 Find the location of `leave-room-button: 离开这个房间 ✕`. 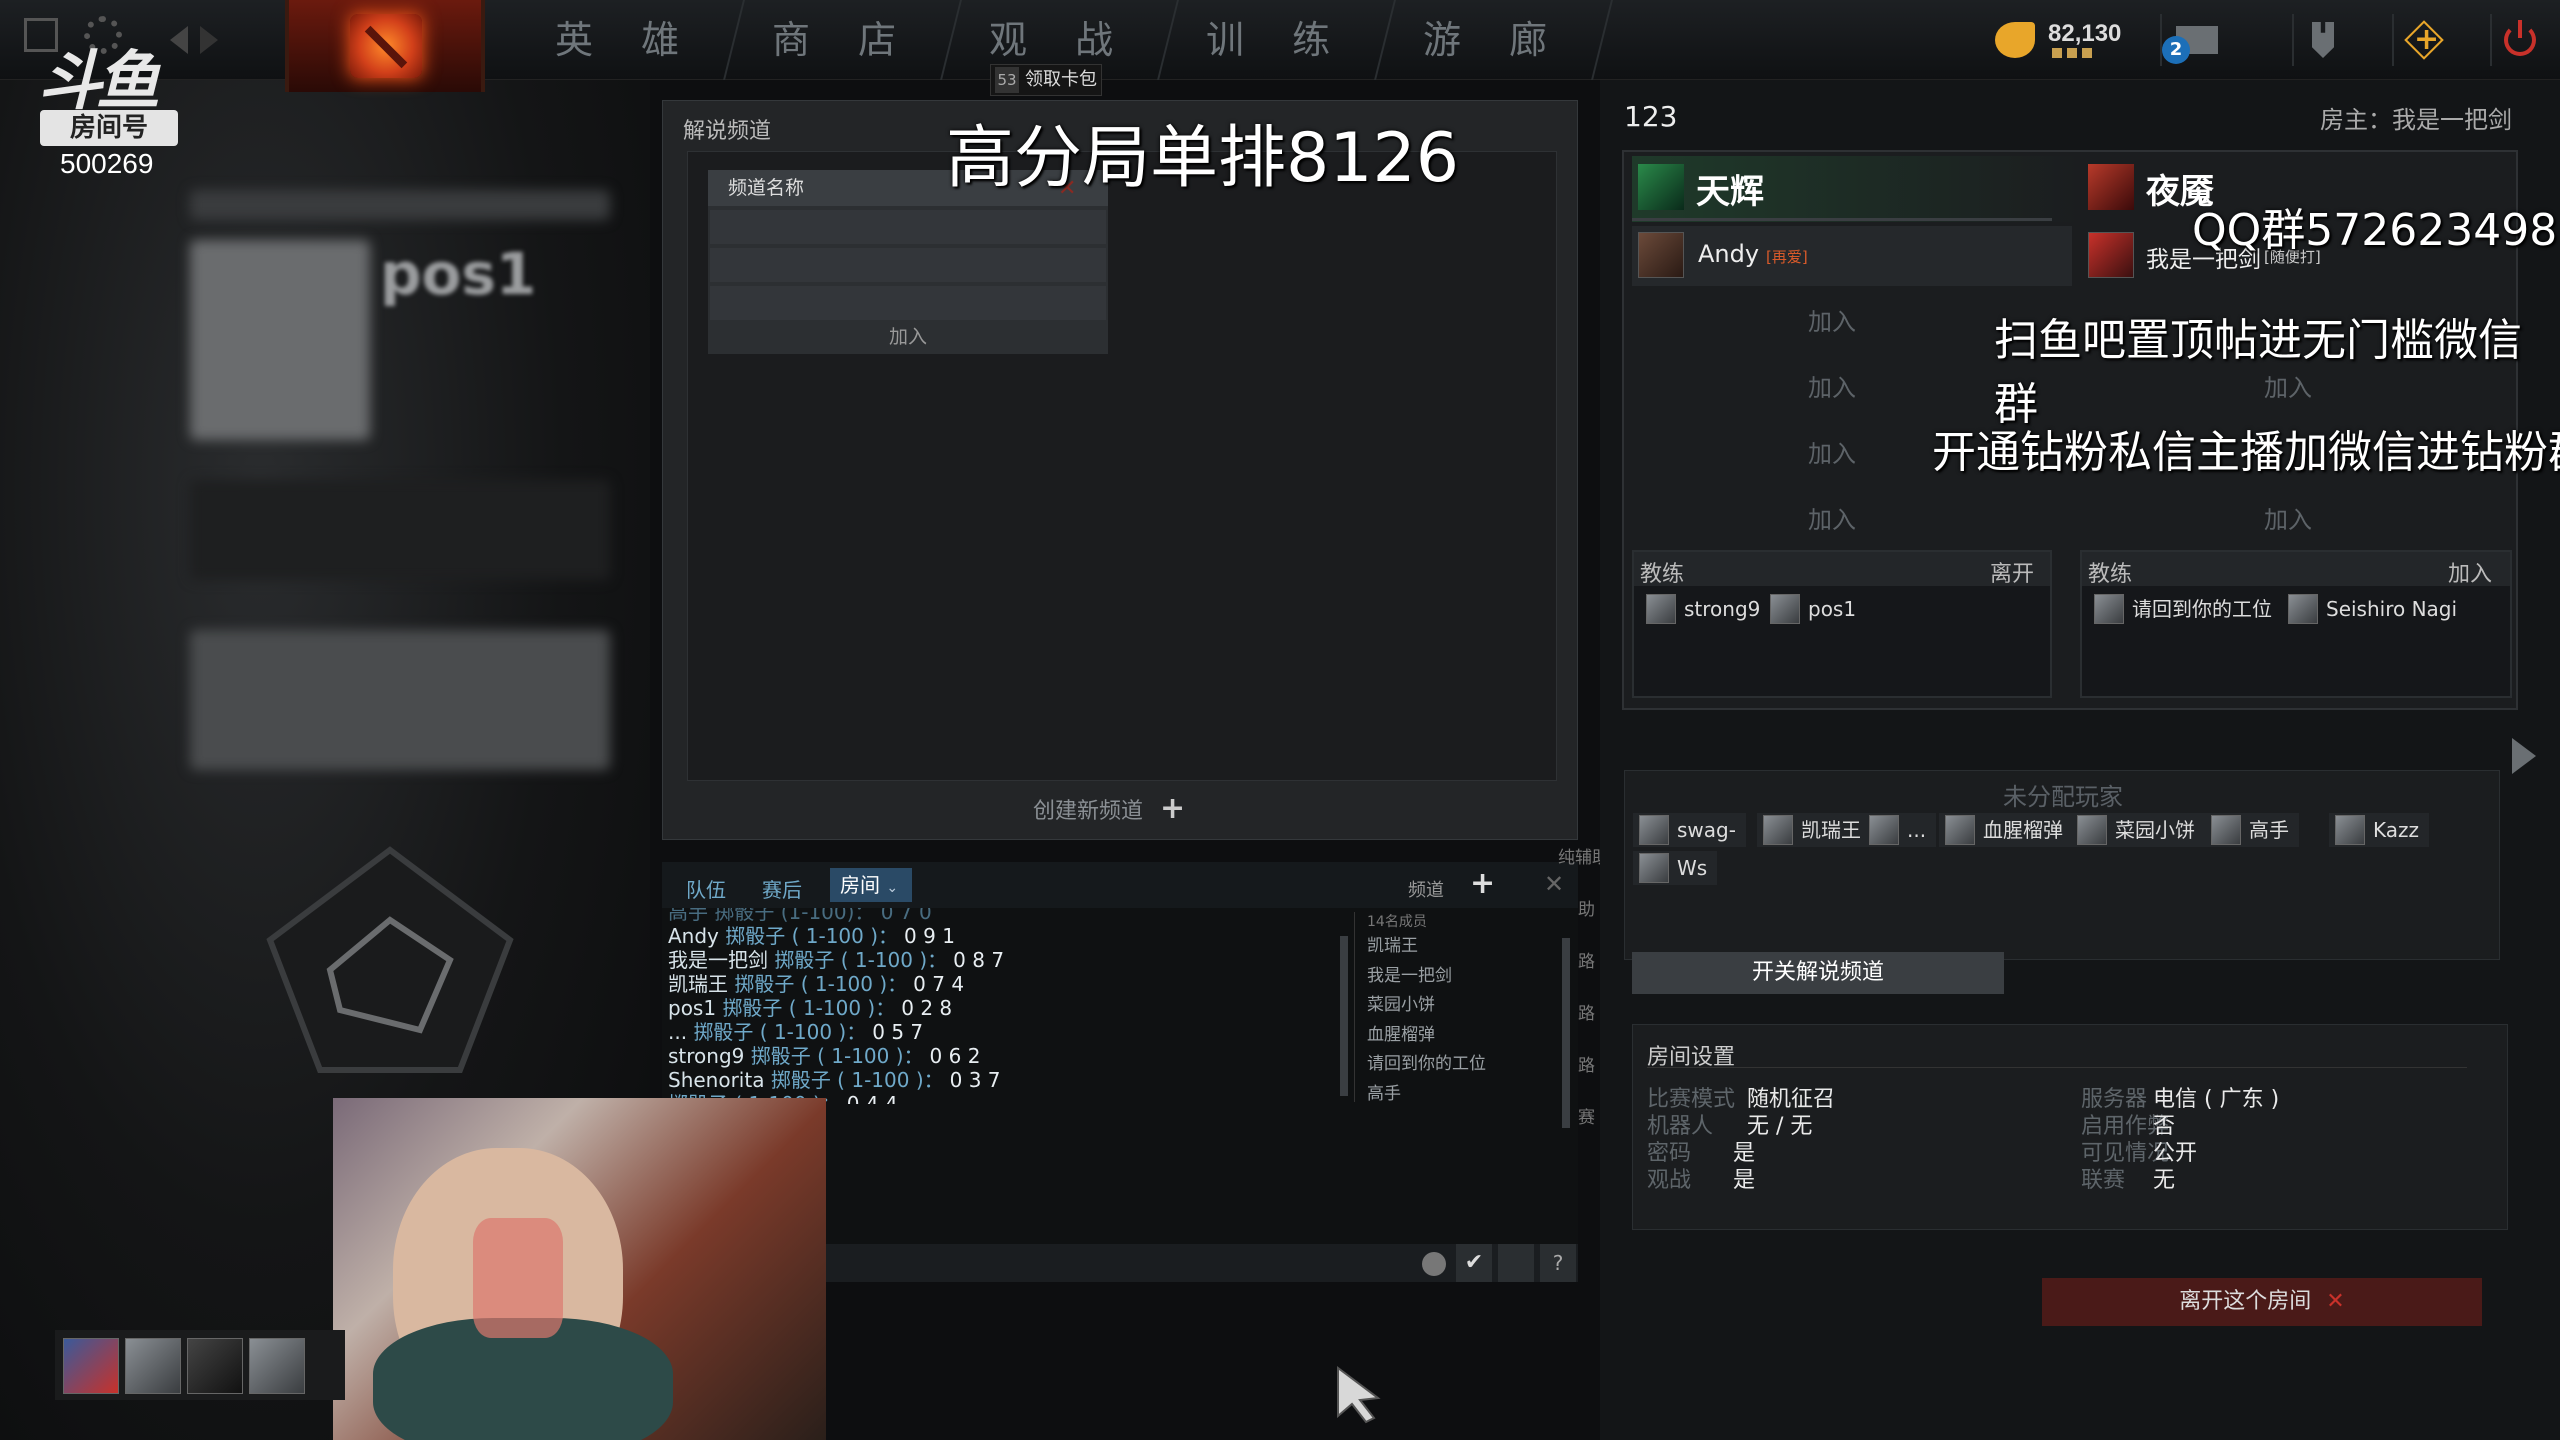

leave-room-button: 离开这个房间 ✕ is located at coordinates (2262, 1302).